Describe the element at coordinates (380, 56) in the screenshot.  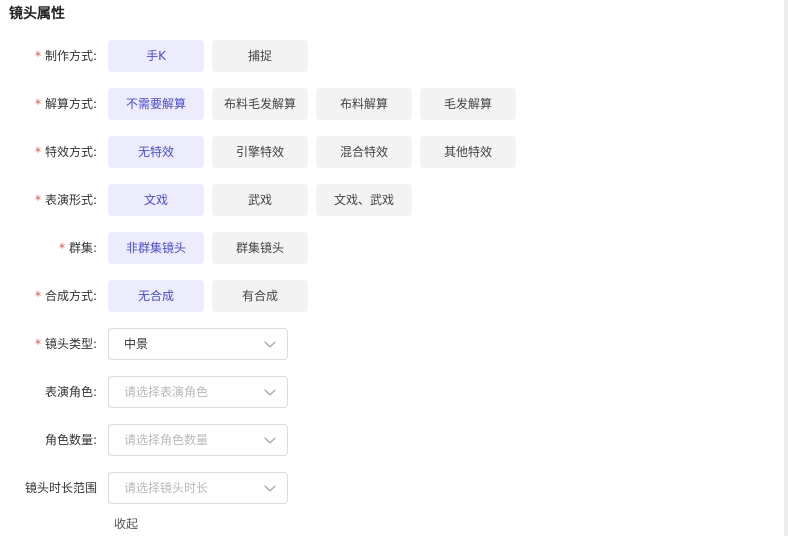
I see `production-method-row: * 制作方式: 手K 捕捉` at that location.